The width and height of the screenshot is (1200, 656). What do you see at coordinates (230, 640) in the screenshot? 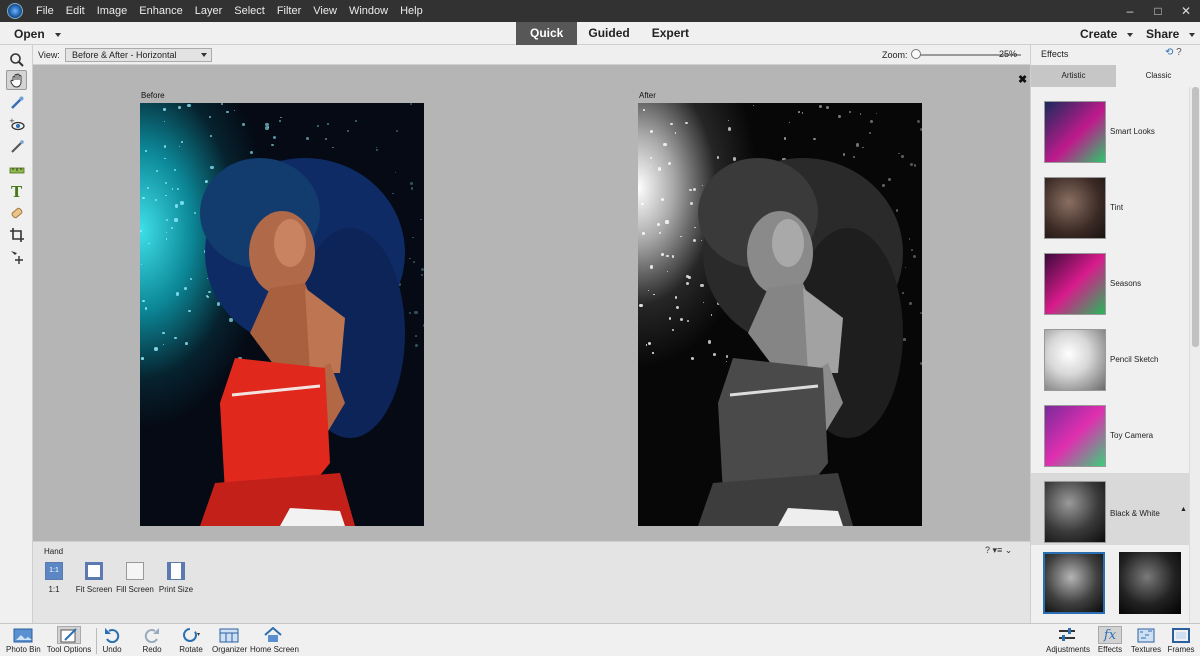
I see `organizer-button: Organizer` at bounding box center [230, 640].